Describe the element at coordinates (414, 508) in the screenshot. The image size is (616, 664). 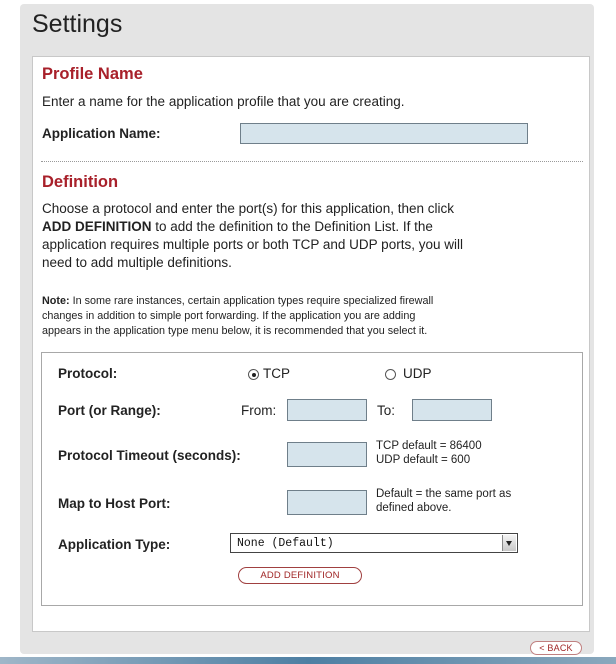
I see `map-hint-line-2: defined above.` at that location.